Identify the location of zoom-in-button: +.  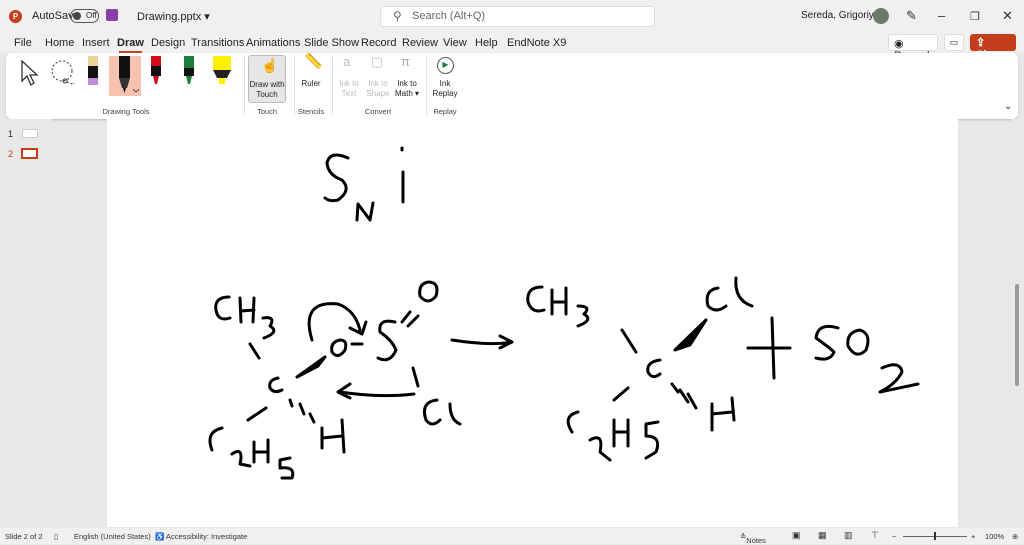
(973, 536).